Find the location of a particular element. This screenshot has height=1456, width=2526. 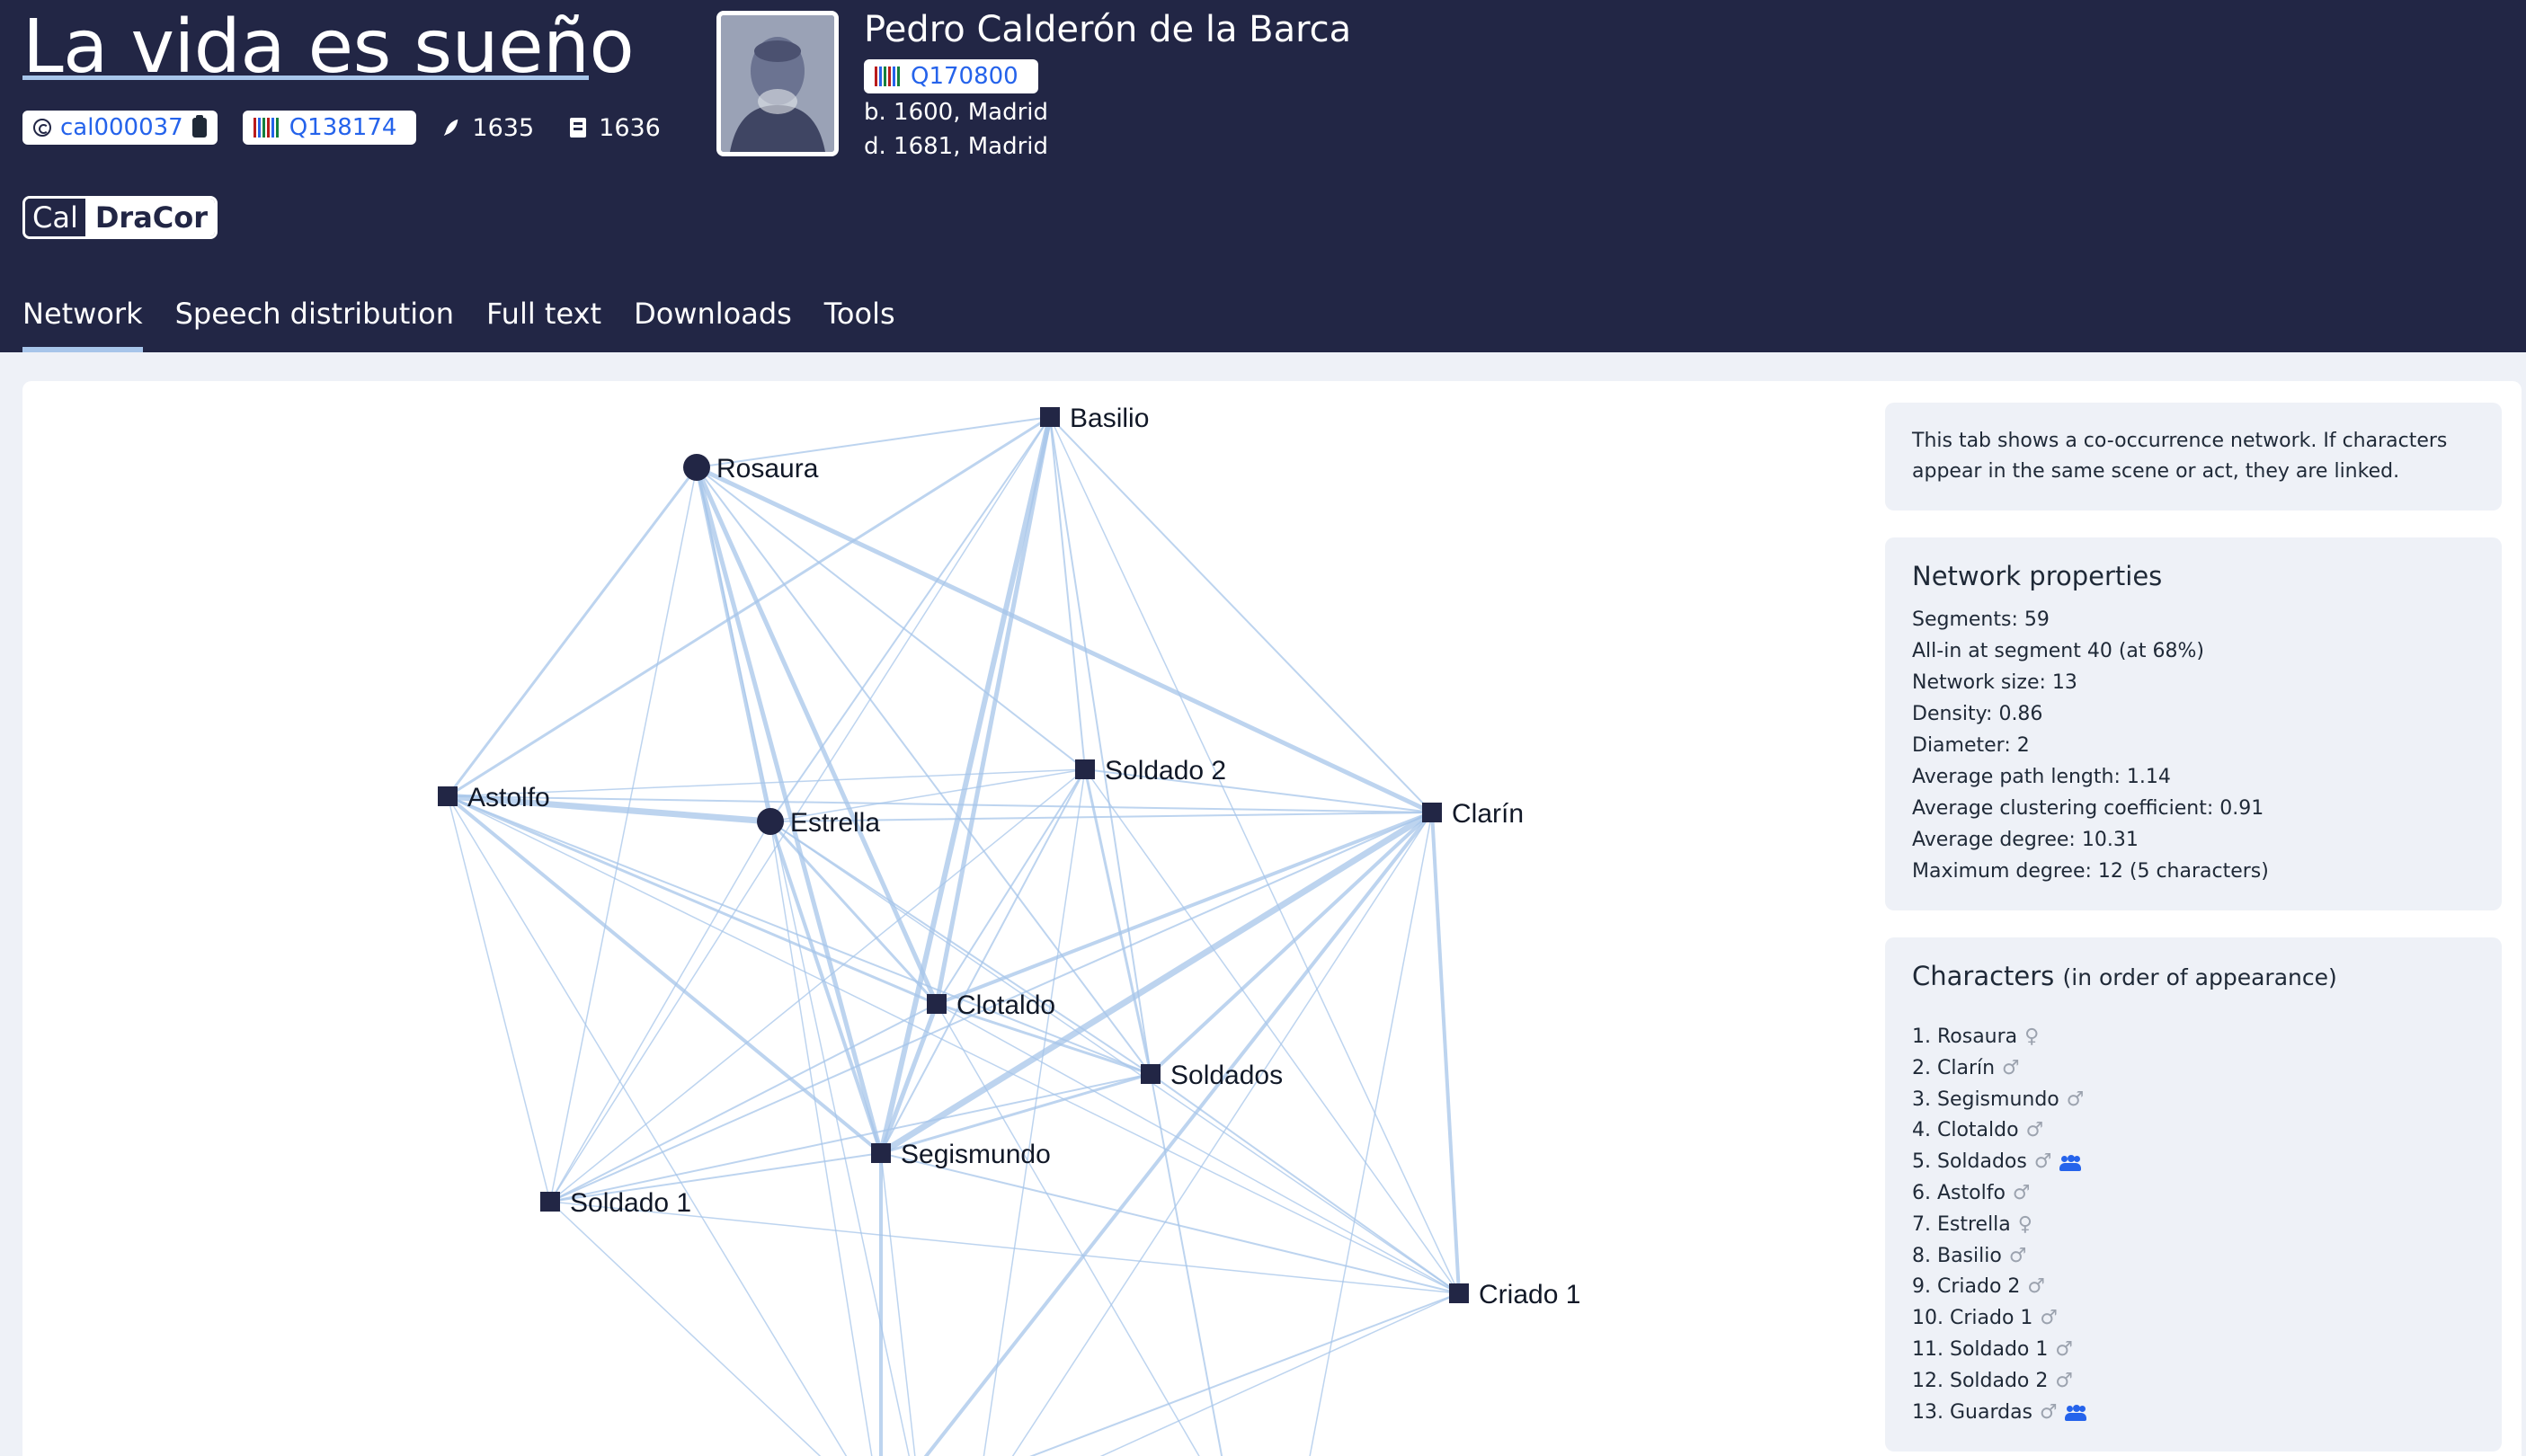

prop-density: Density: 0.86 is located at coordinates (1978, 714).